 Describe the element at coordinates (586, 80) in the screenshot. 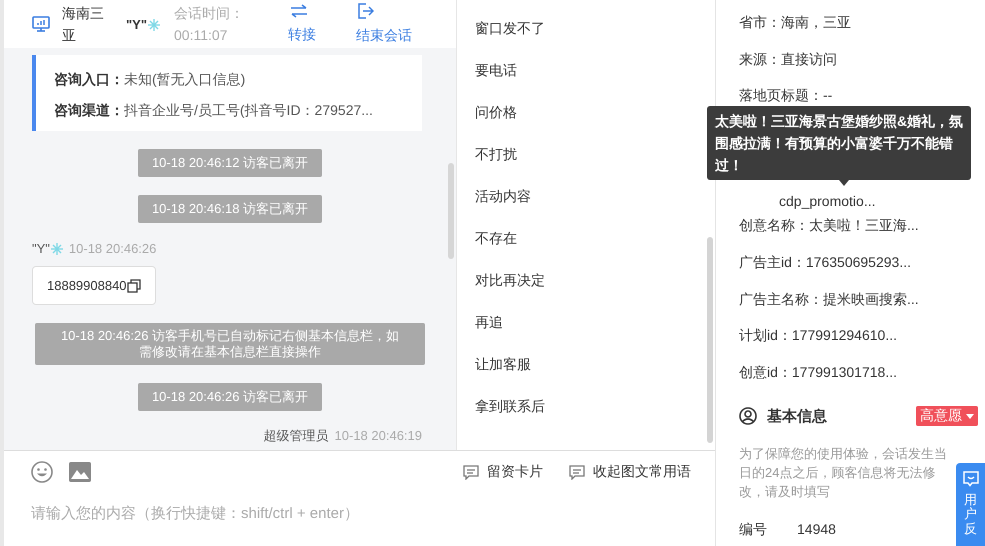

I see `quick-reply-item: 要电话` at that location.